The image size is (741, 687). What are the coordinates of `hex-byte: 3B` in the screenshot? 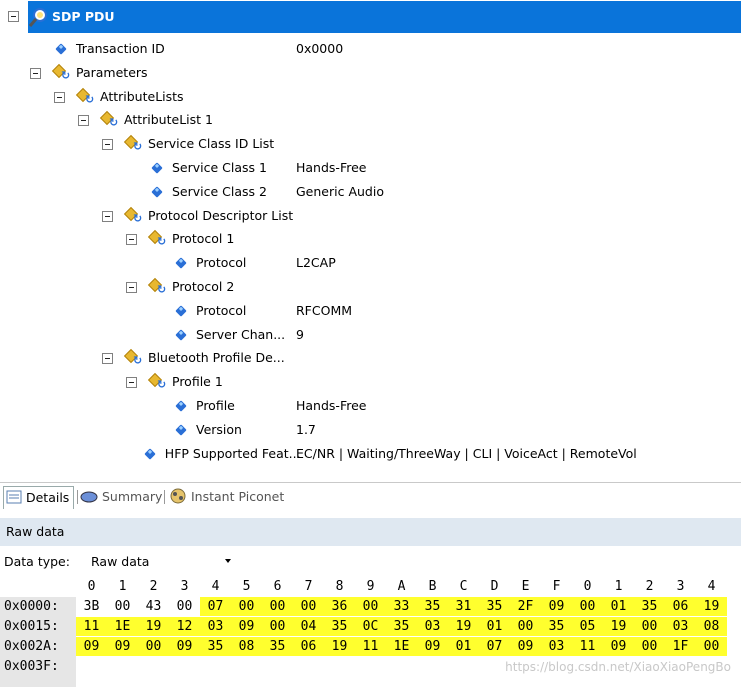 It's located at (91, 606).